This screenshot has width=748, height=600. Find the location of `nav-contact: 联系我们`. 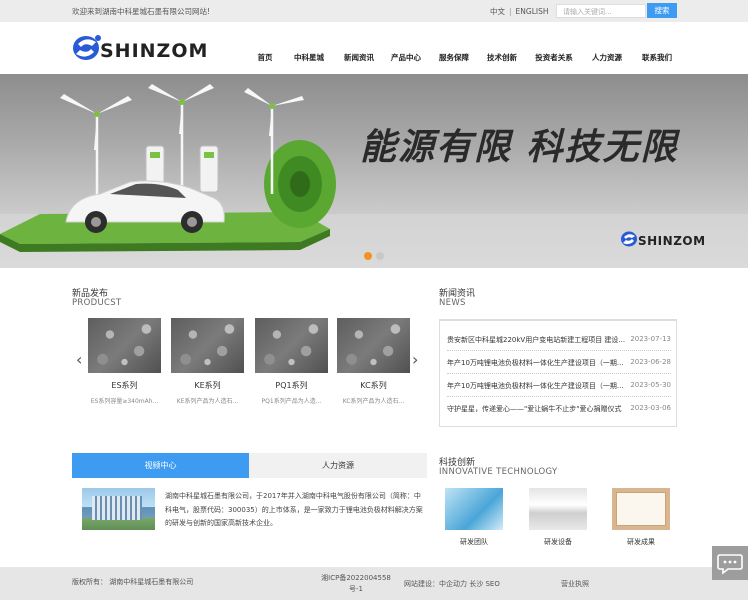

nav-contact: 联系我们 is located at coordinates (657, 57).